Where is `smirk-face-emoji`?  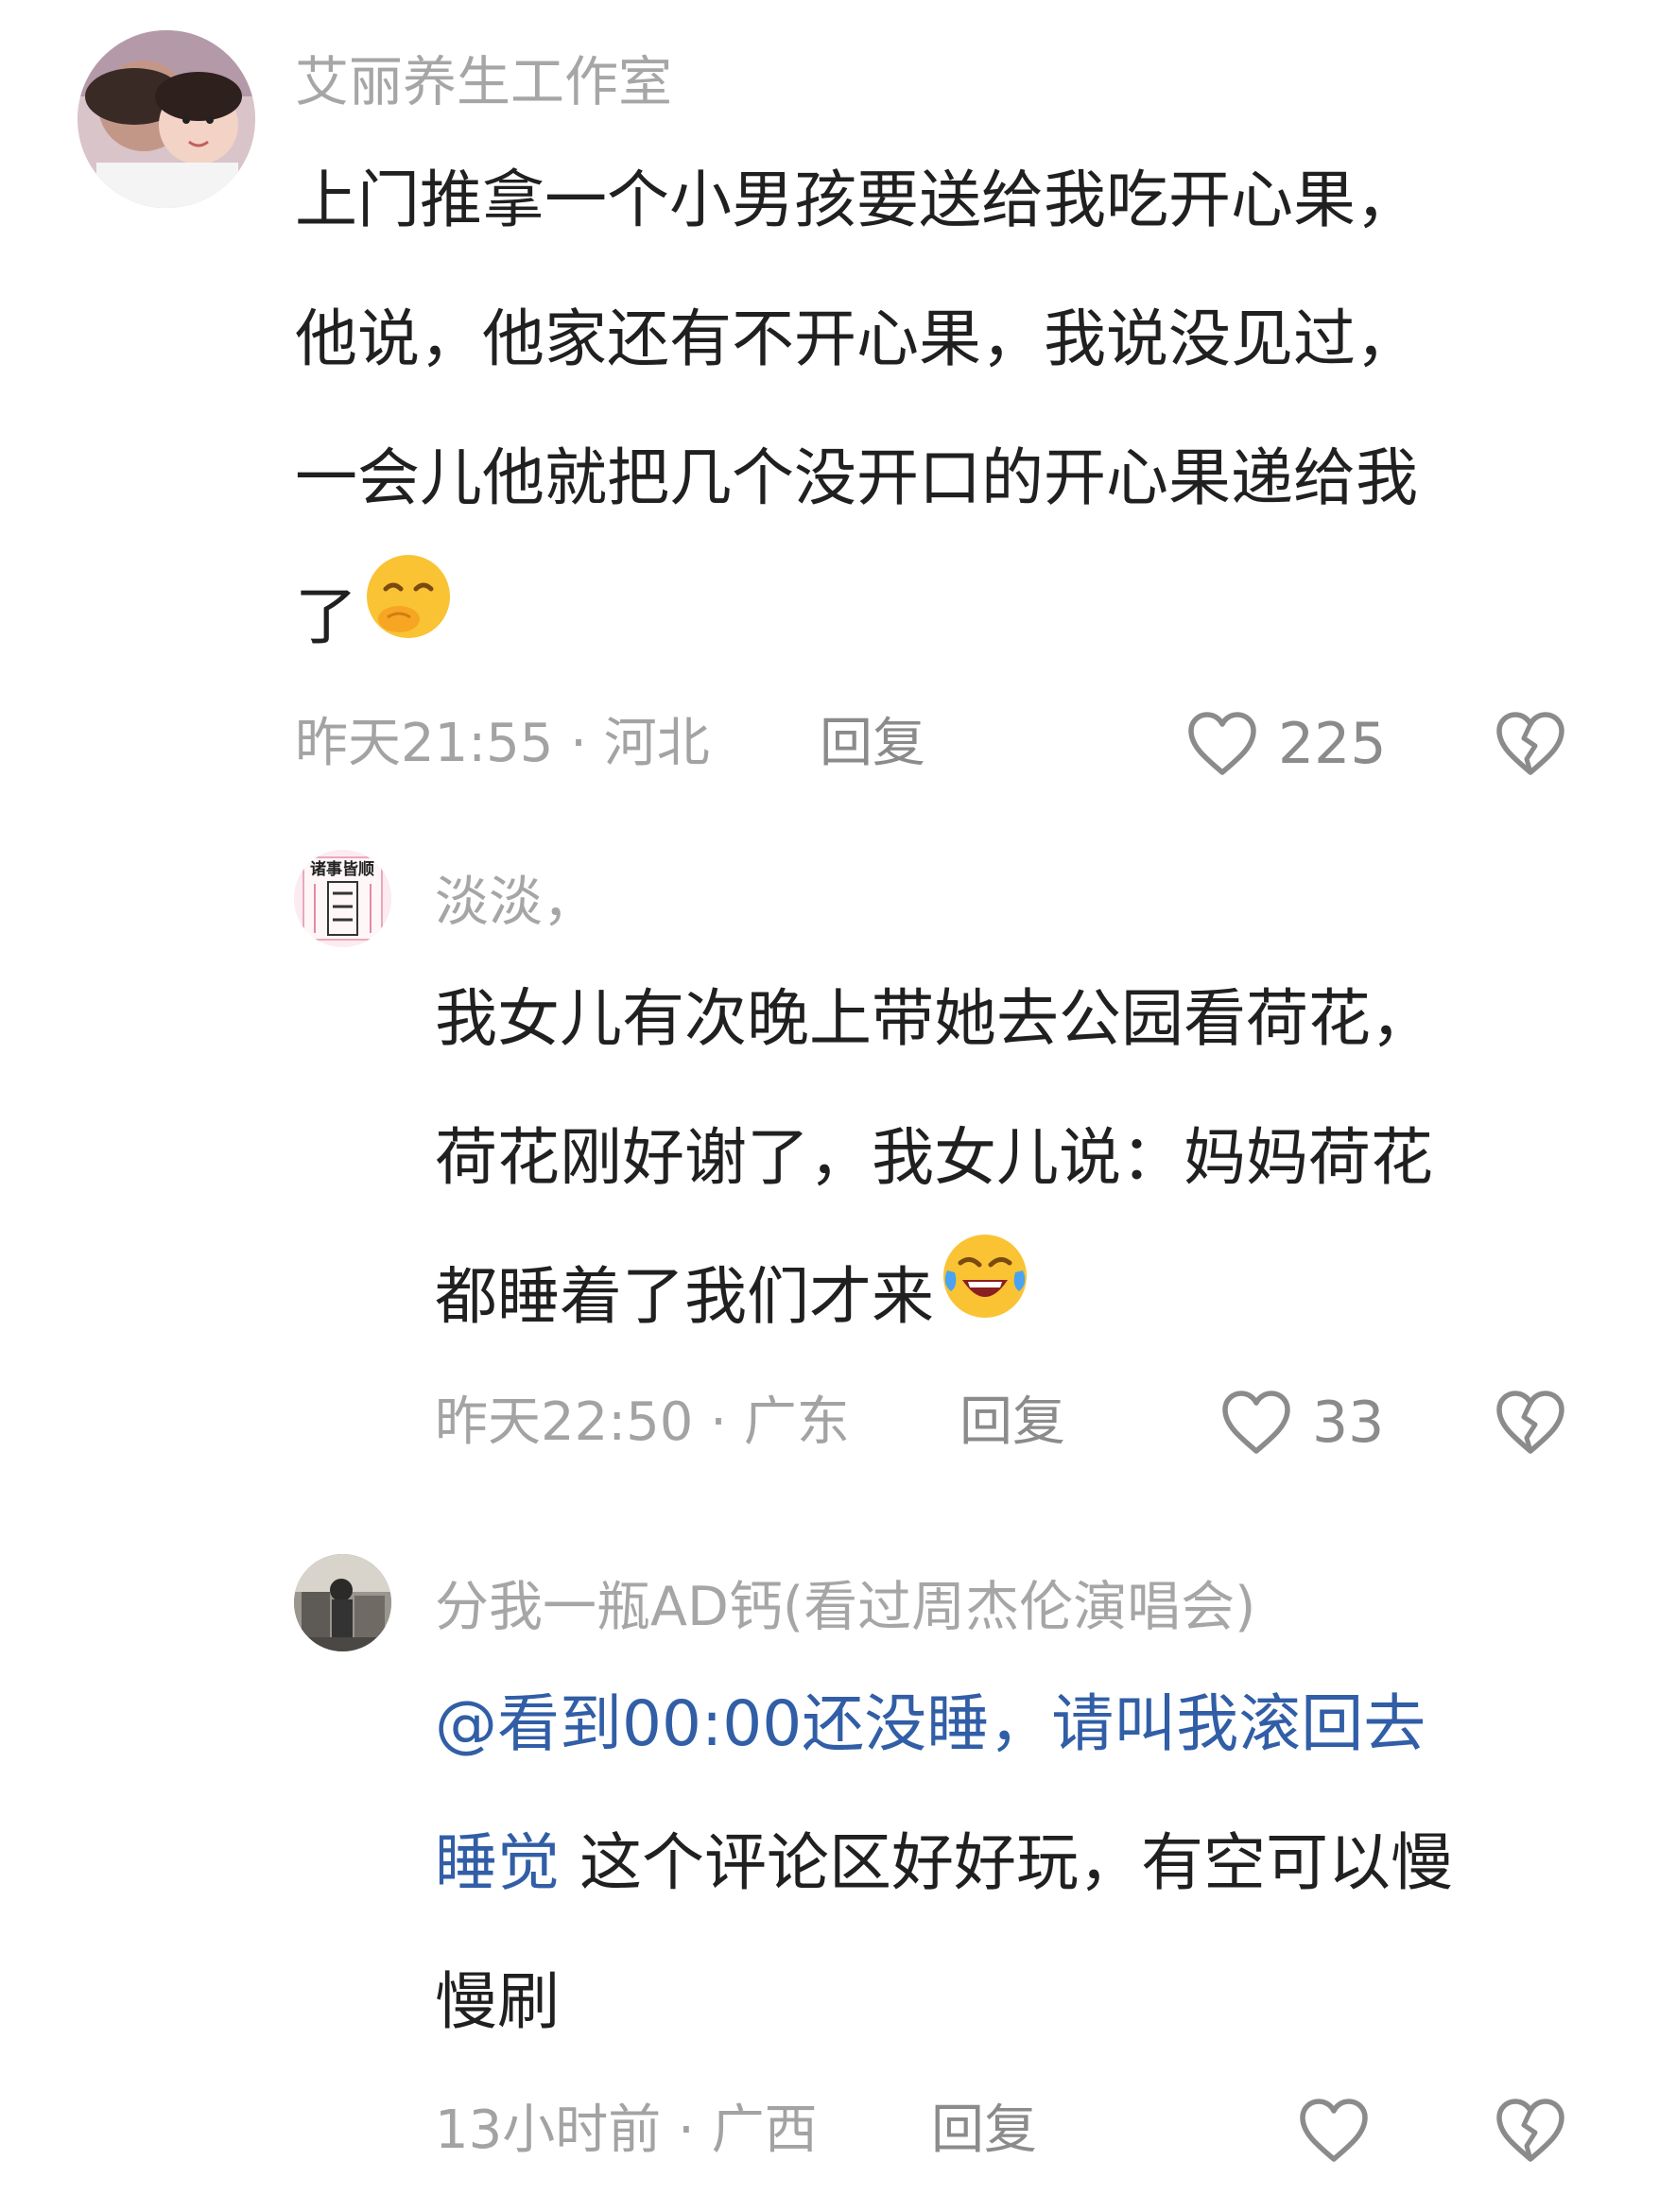
smirk-face-emoji is located at coordinates (408, 620).